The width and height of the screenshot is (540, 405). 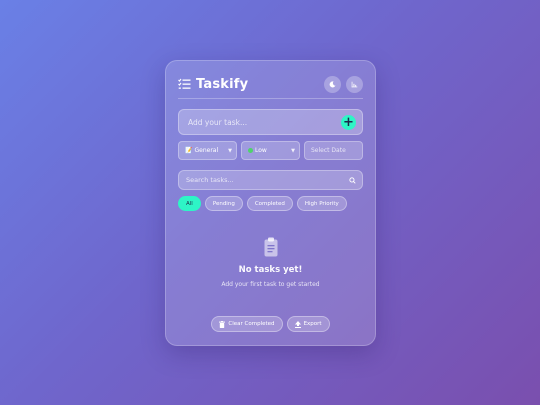 I want to click on filter-high-priority: High Priority, so click(x=321, y=203).